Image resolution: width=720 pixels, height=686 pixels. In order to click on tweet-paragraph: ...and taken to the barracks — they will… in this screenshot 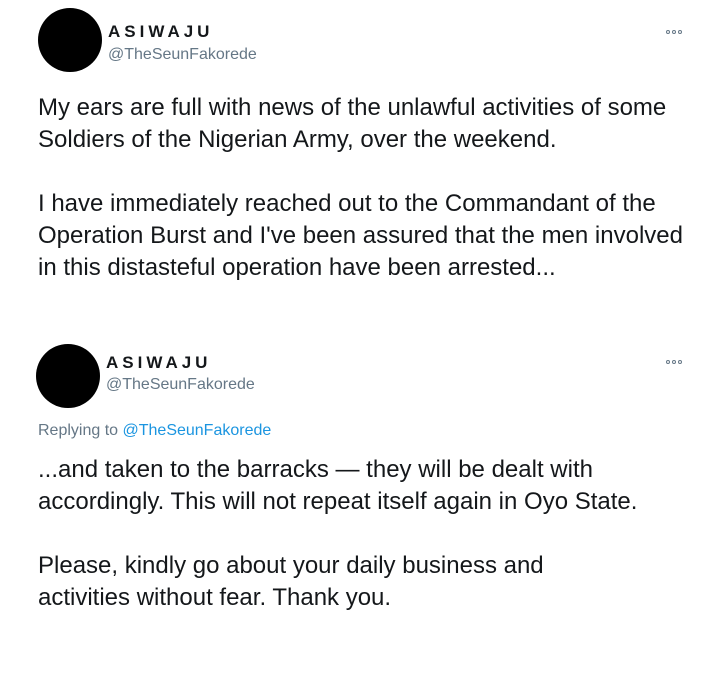, I will do `click(338, 485)`.